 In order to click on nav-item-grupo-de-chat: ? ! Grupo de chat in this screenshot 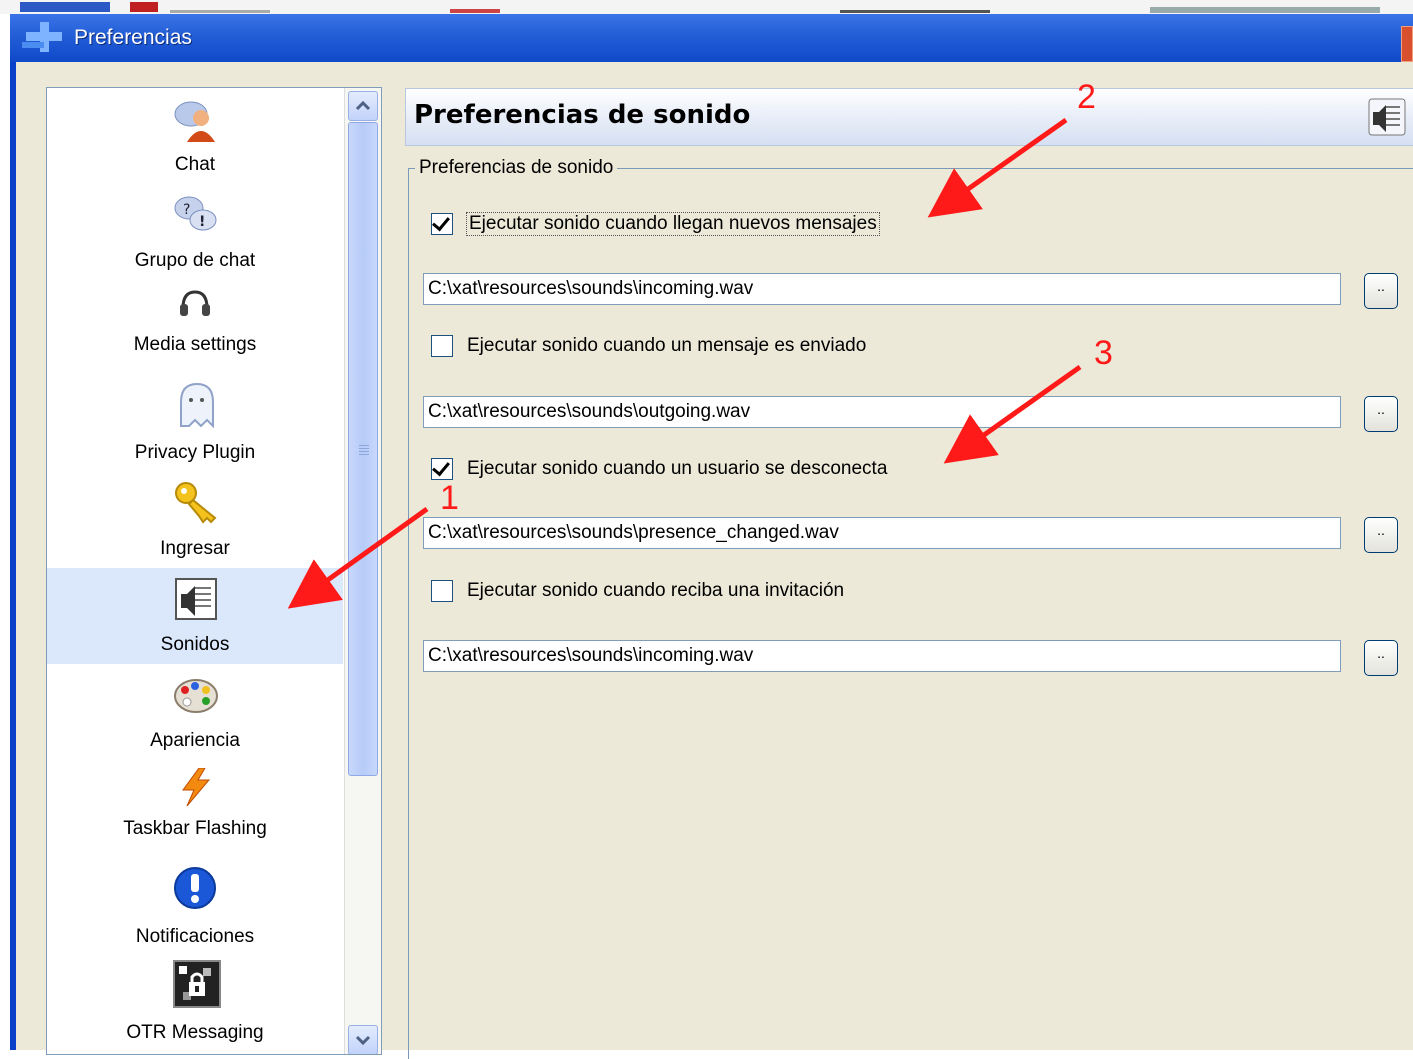, I will do `click(195, 232)`.